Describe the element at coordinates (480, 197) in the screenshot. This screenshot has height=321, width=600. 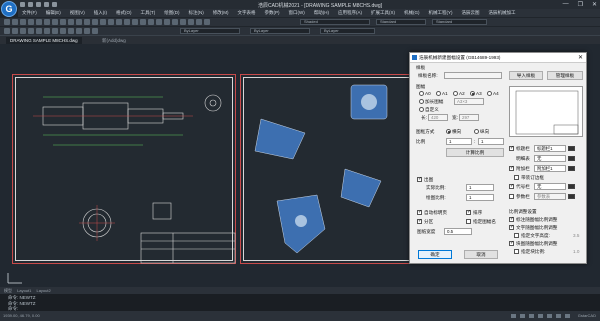
I see `draw-scale-field: 1` at that location.